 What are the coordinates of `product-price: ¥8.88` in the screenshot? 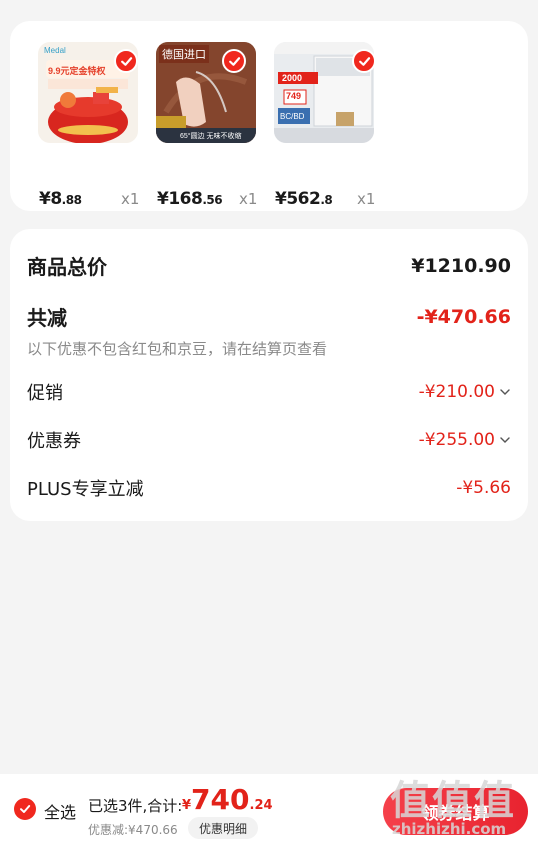 It's located at (60, 199).